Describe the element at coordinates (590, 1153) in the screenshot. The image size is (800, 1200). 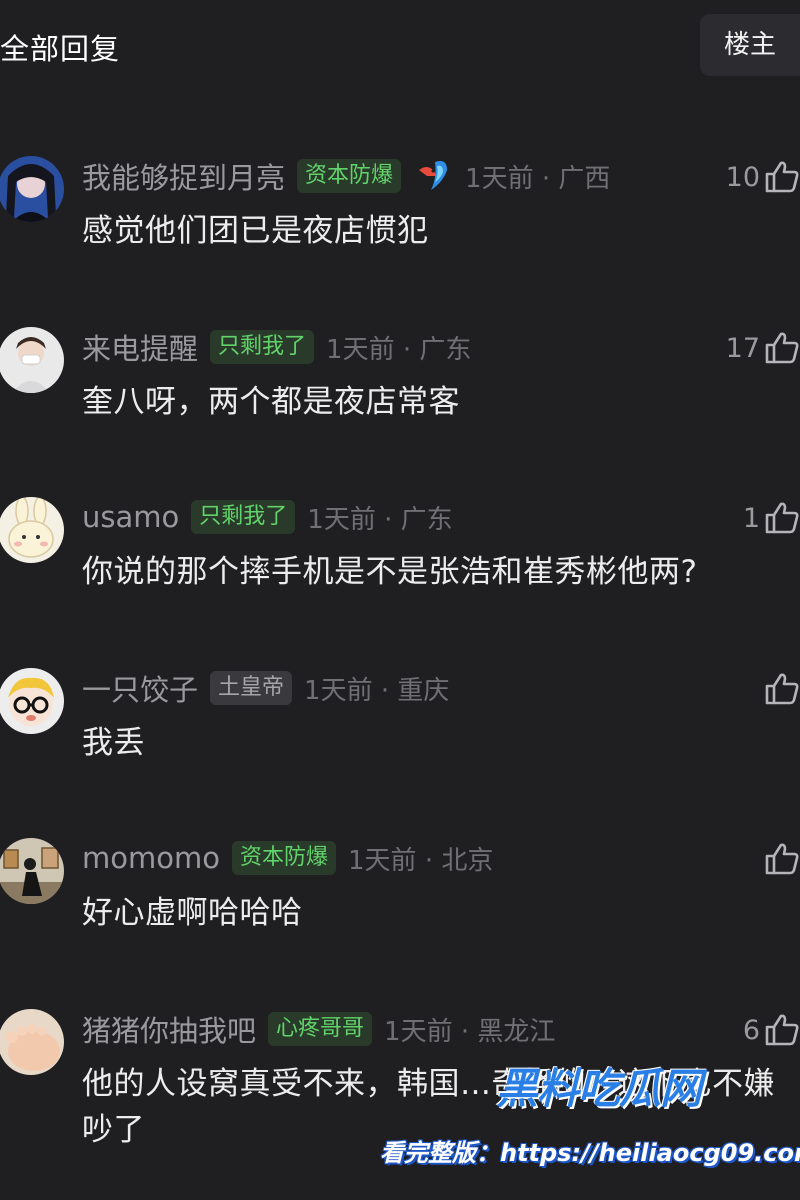
I see `watermark-url: 看完整版：https://heiliaocg09.com` at that location.